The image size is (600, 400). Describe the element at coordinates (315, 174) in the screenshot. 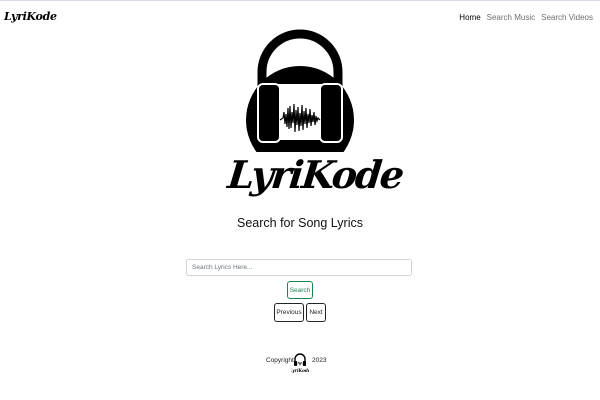

I see `logo-wordmark: LyriKode` at that location.